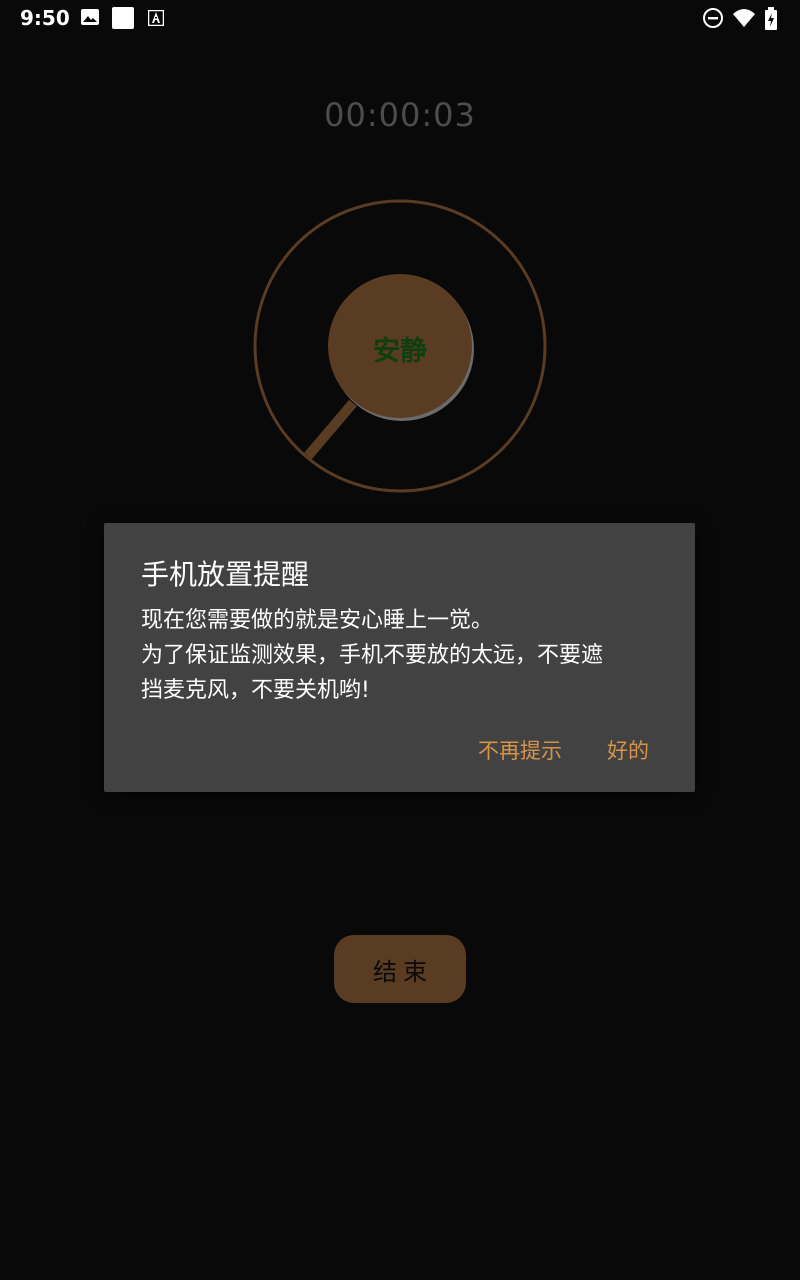  What do you see at coordinates (400, 969) in the screenshot?
I see `end-button: 结束` at bounding box center [400, 969].